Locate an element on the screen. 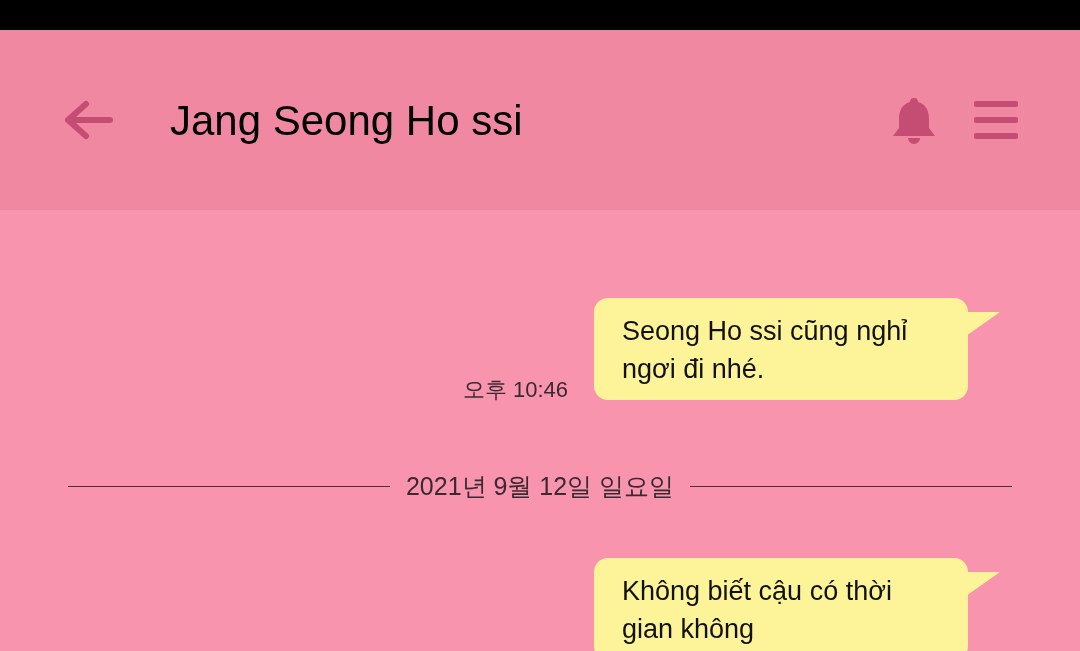 The width and height of the screenshot is (1080, 651). message-bubble: Không biết cậu có thời gian không is located at coordinates (781, 604).